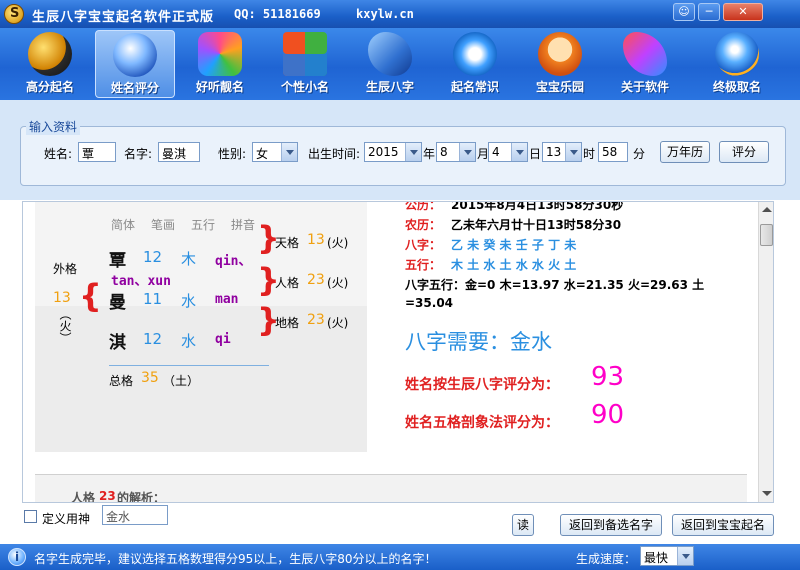  I want to click on renge-value: 23, so click(316, 280).